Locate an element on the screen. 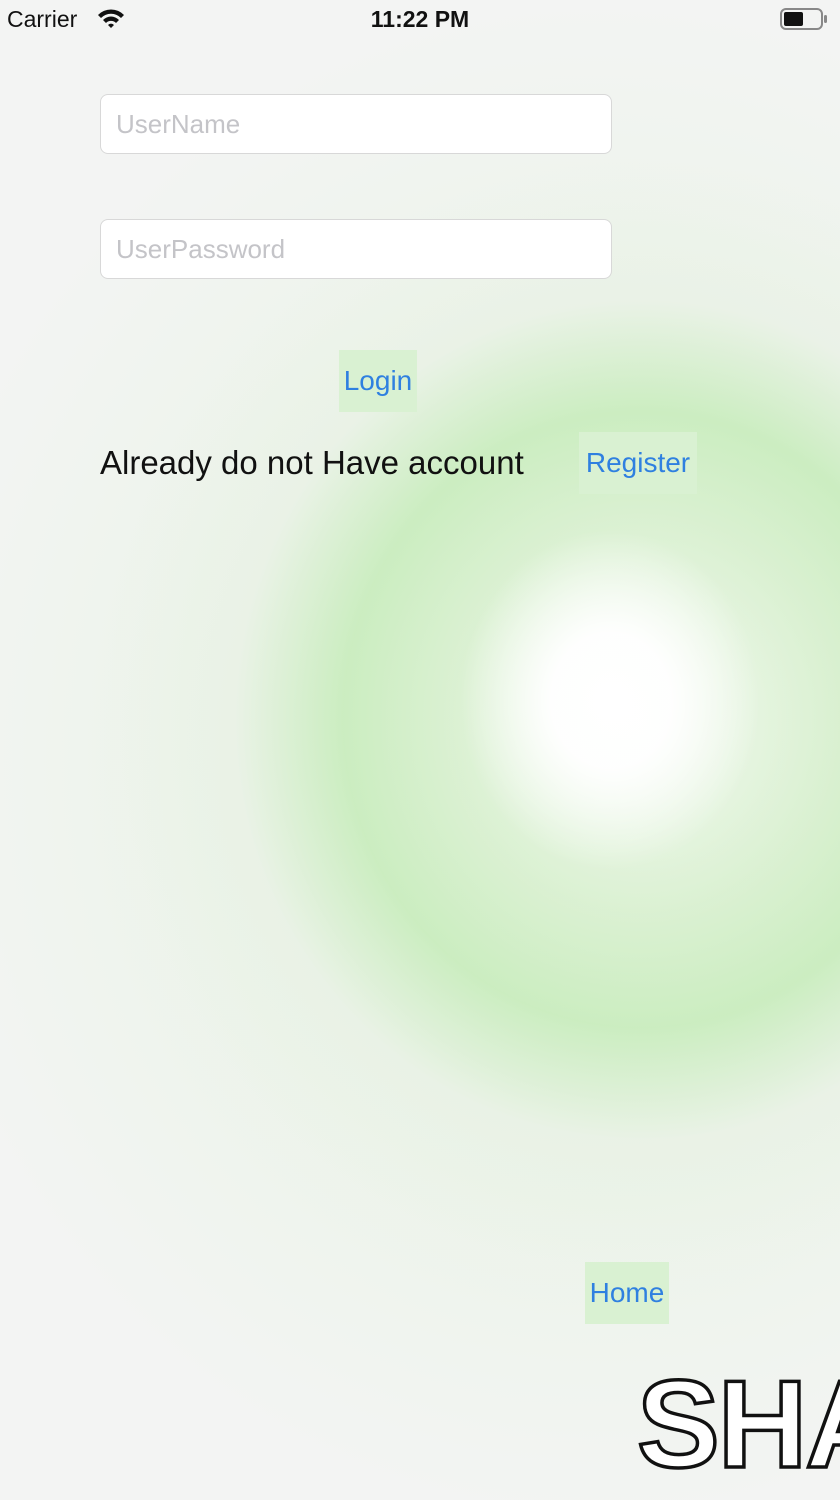  battery-icon is located at coordinates (804, 19).